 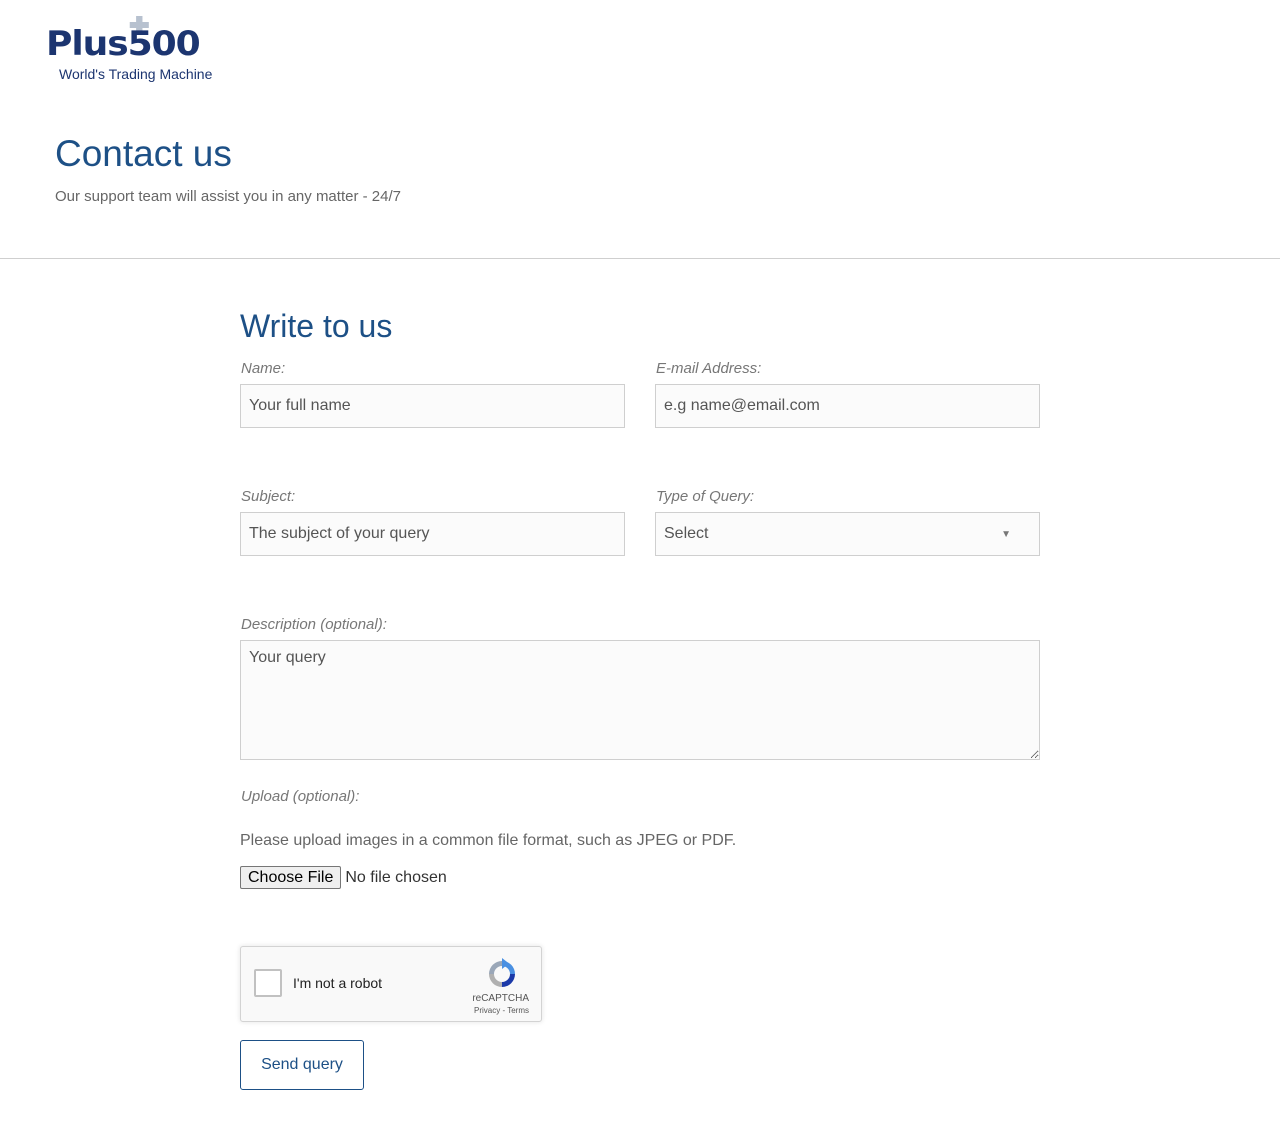 I want to click on email-label: E-mail Address:, so click(x=709, y=368).